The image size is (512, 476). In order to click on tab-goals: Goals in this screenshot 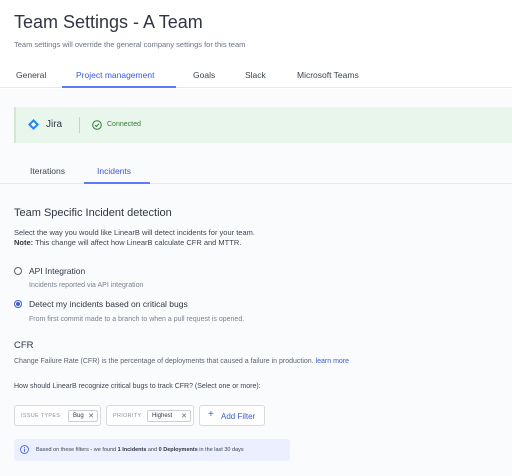, I will do `click(204, 75)`.